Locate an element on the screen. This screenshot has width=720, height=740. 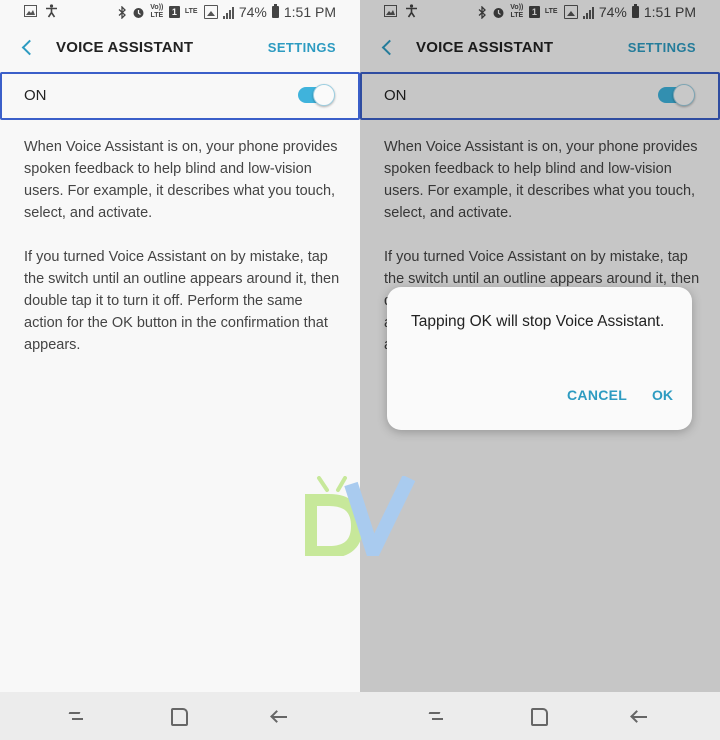
app-header: VOICE ASSISTANT SETTINGS is located at coordinates (180, 48).